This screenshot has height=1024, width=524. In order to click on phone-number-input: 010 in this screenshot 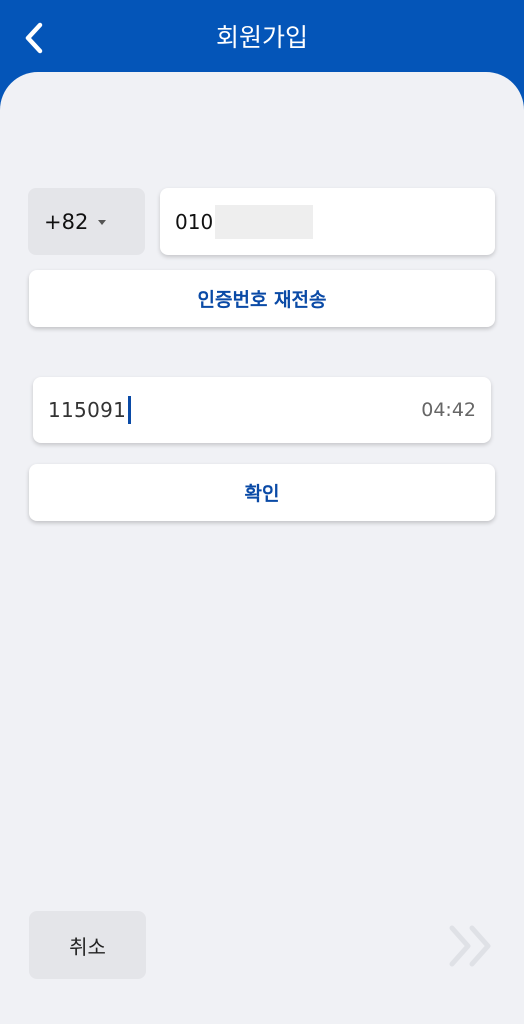, I will do `click(327, 221)`.